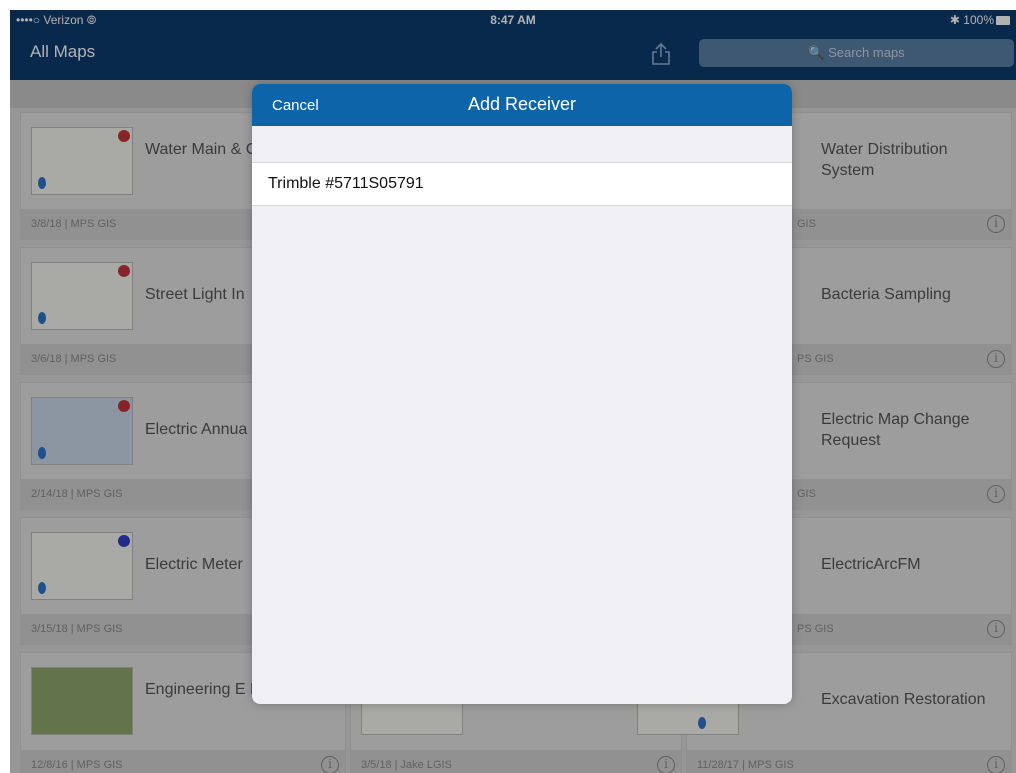 The width and height of the screenshot is (1016, 773). I want to click on modal-title: Add Receiver, so click(522, 104).